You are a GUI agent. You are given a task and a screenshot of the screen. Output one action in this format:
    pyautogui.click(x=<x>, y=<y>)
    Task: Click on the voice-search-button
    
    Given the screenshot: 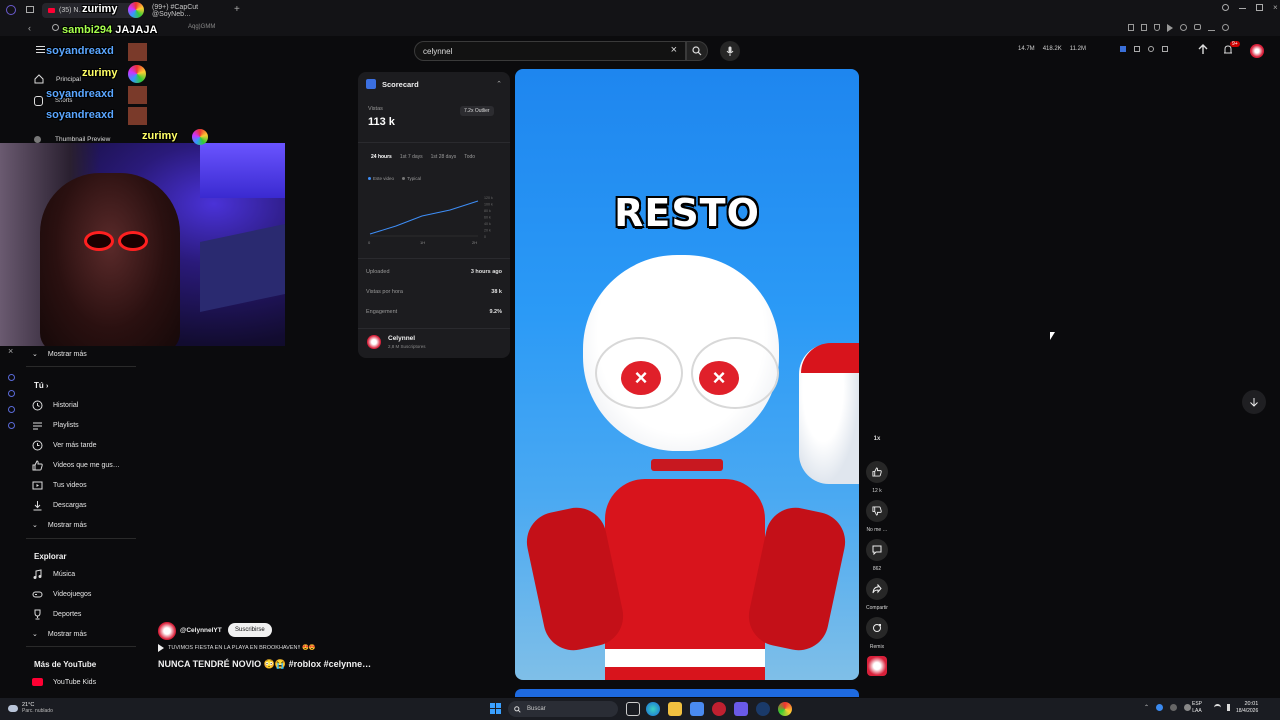 What is the action you would take?
    pyautogui.click(x=730, y=51)
    